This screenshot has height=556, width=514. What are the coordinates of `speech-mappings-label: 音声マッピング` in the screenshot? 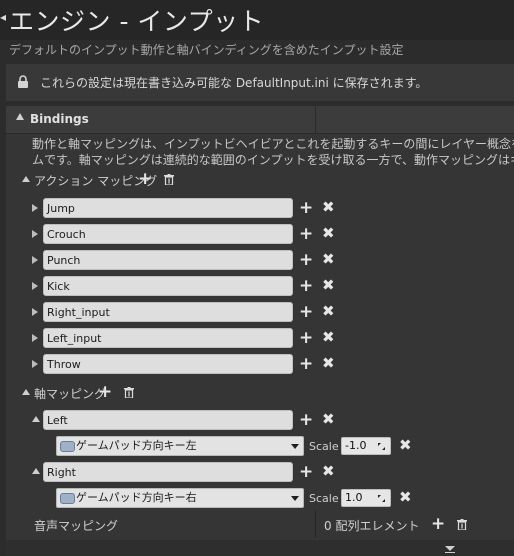 It's located at (76, 526).